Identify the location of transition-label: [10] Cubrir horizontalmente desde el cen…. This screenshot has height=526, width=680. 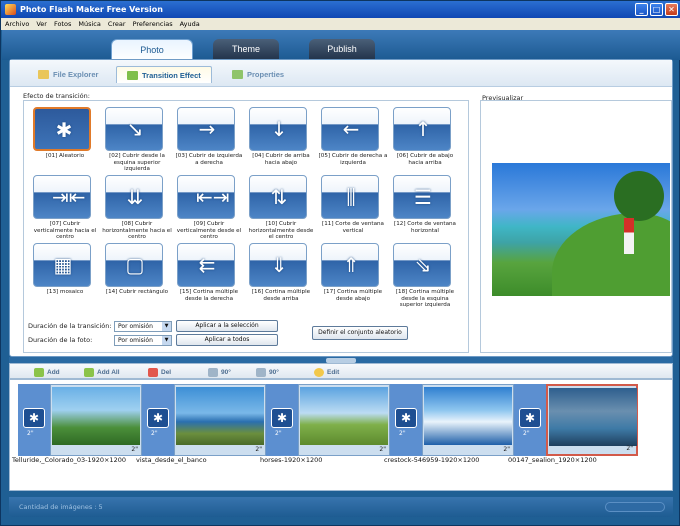
(281, 230).